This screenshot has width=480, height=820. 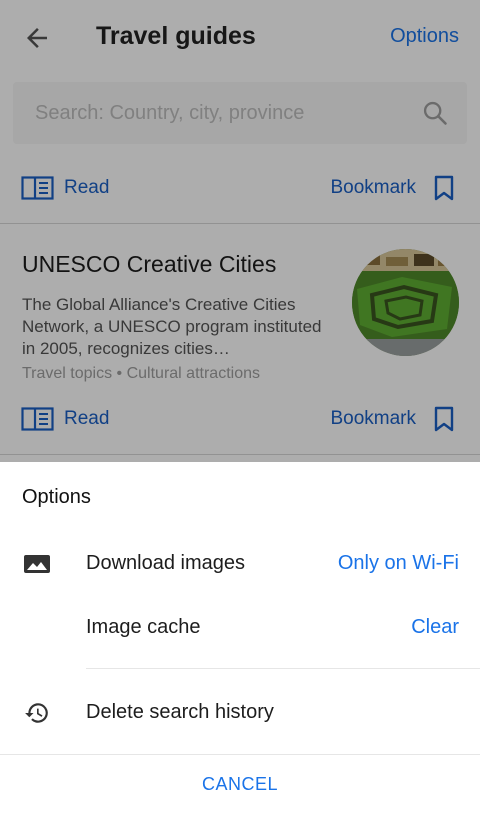 I want to click on delete-search-history-row: Delete search history, so click(x=240, y=713).